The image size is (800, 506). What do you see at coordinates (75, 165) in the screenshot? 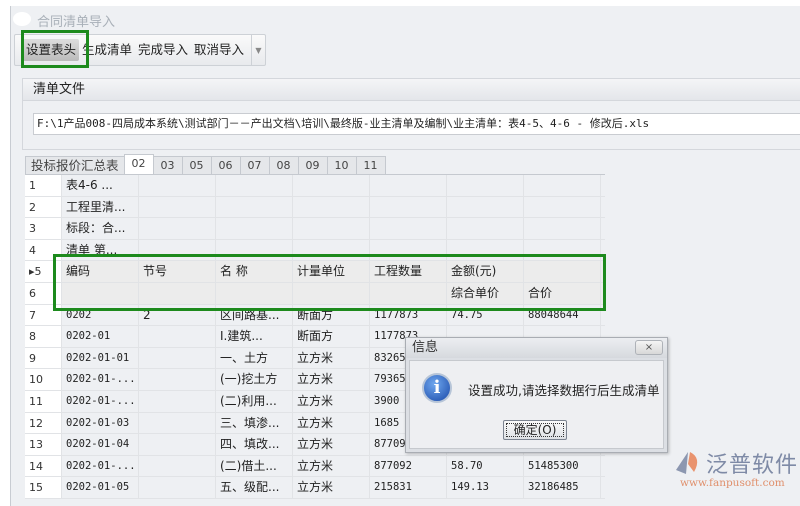
I see `tab-summary: 投标报价汇总表` at bounding box center [75, 165].